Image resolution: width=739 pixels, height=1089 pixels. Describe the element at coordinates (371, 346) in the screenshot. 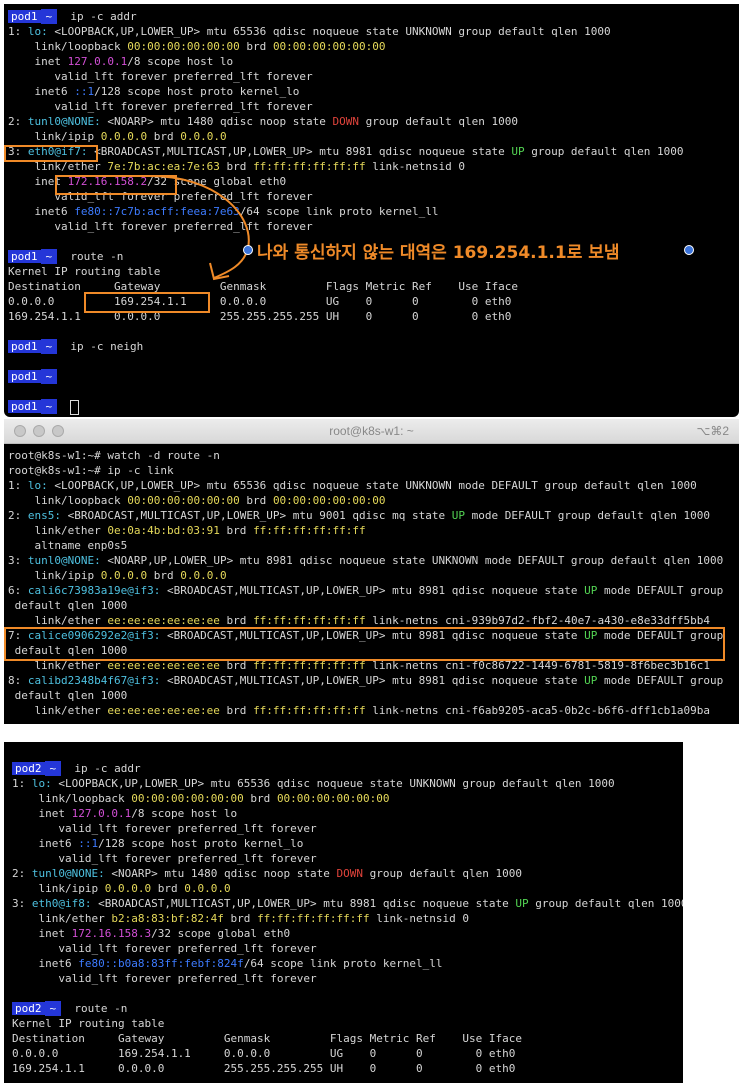

I see `terminal-line: pod1 ~ ip -c neigh` at that location.